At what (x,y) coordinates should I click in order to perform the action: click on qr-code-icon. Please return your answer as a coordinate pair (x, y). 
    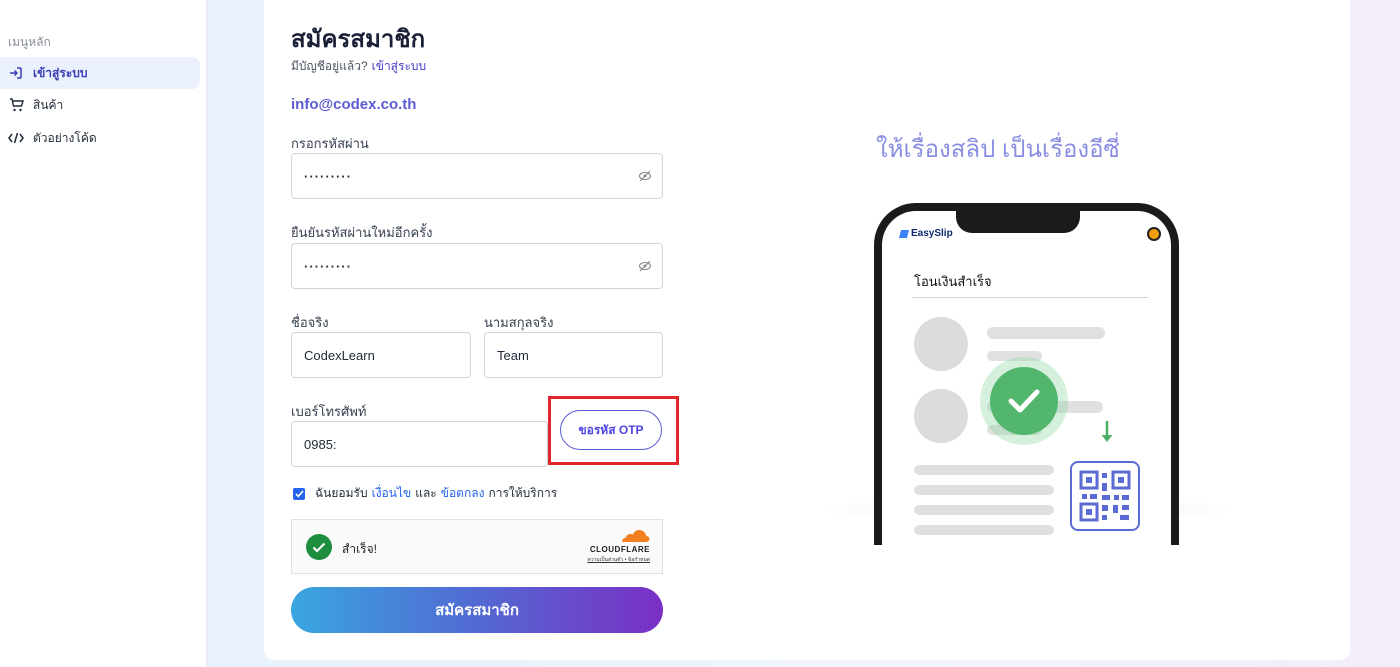
    Looking at the image, I should click on (1105, 496).